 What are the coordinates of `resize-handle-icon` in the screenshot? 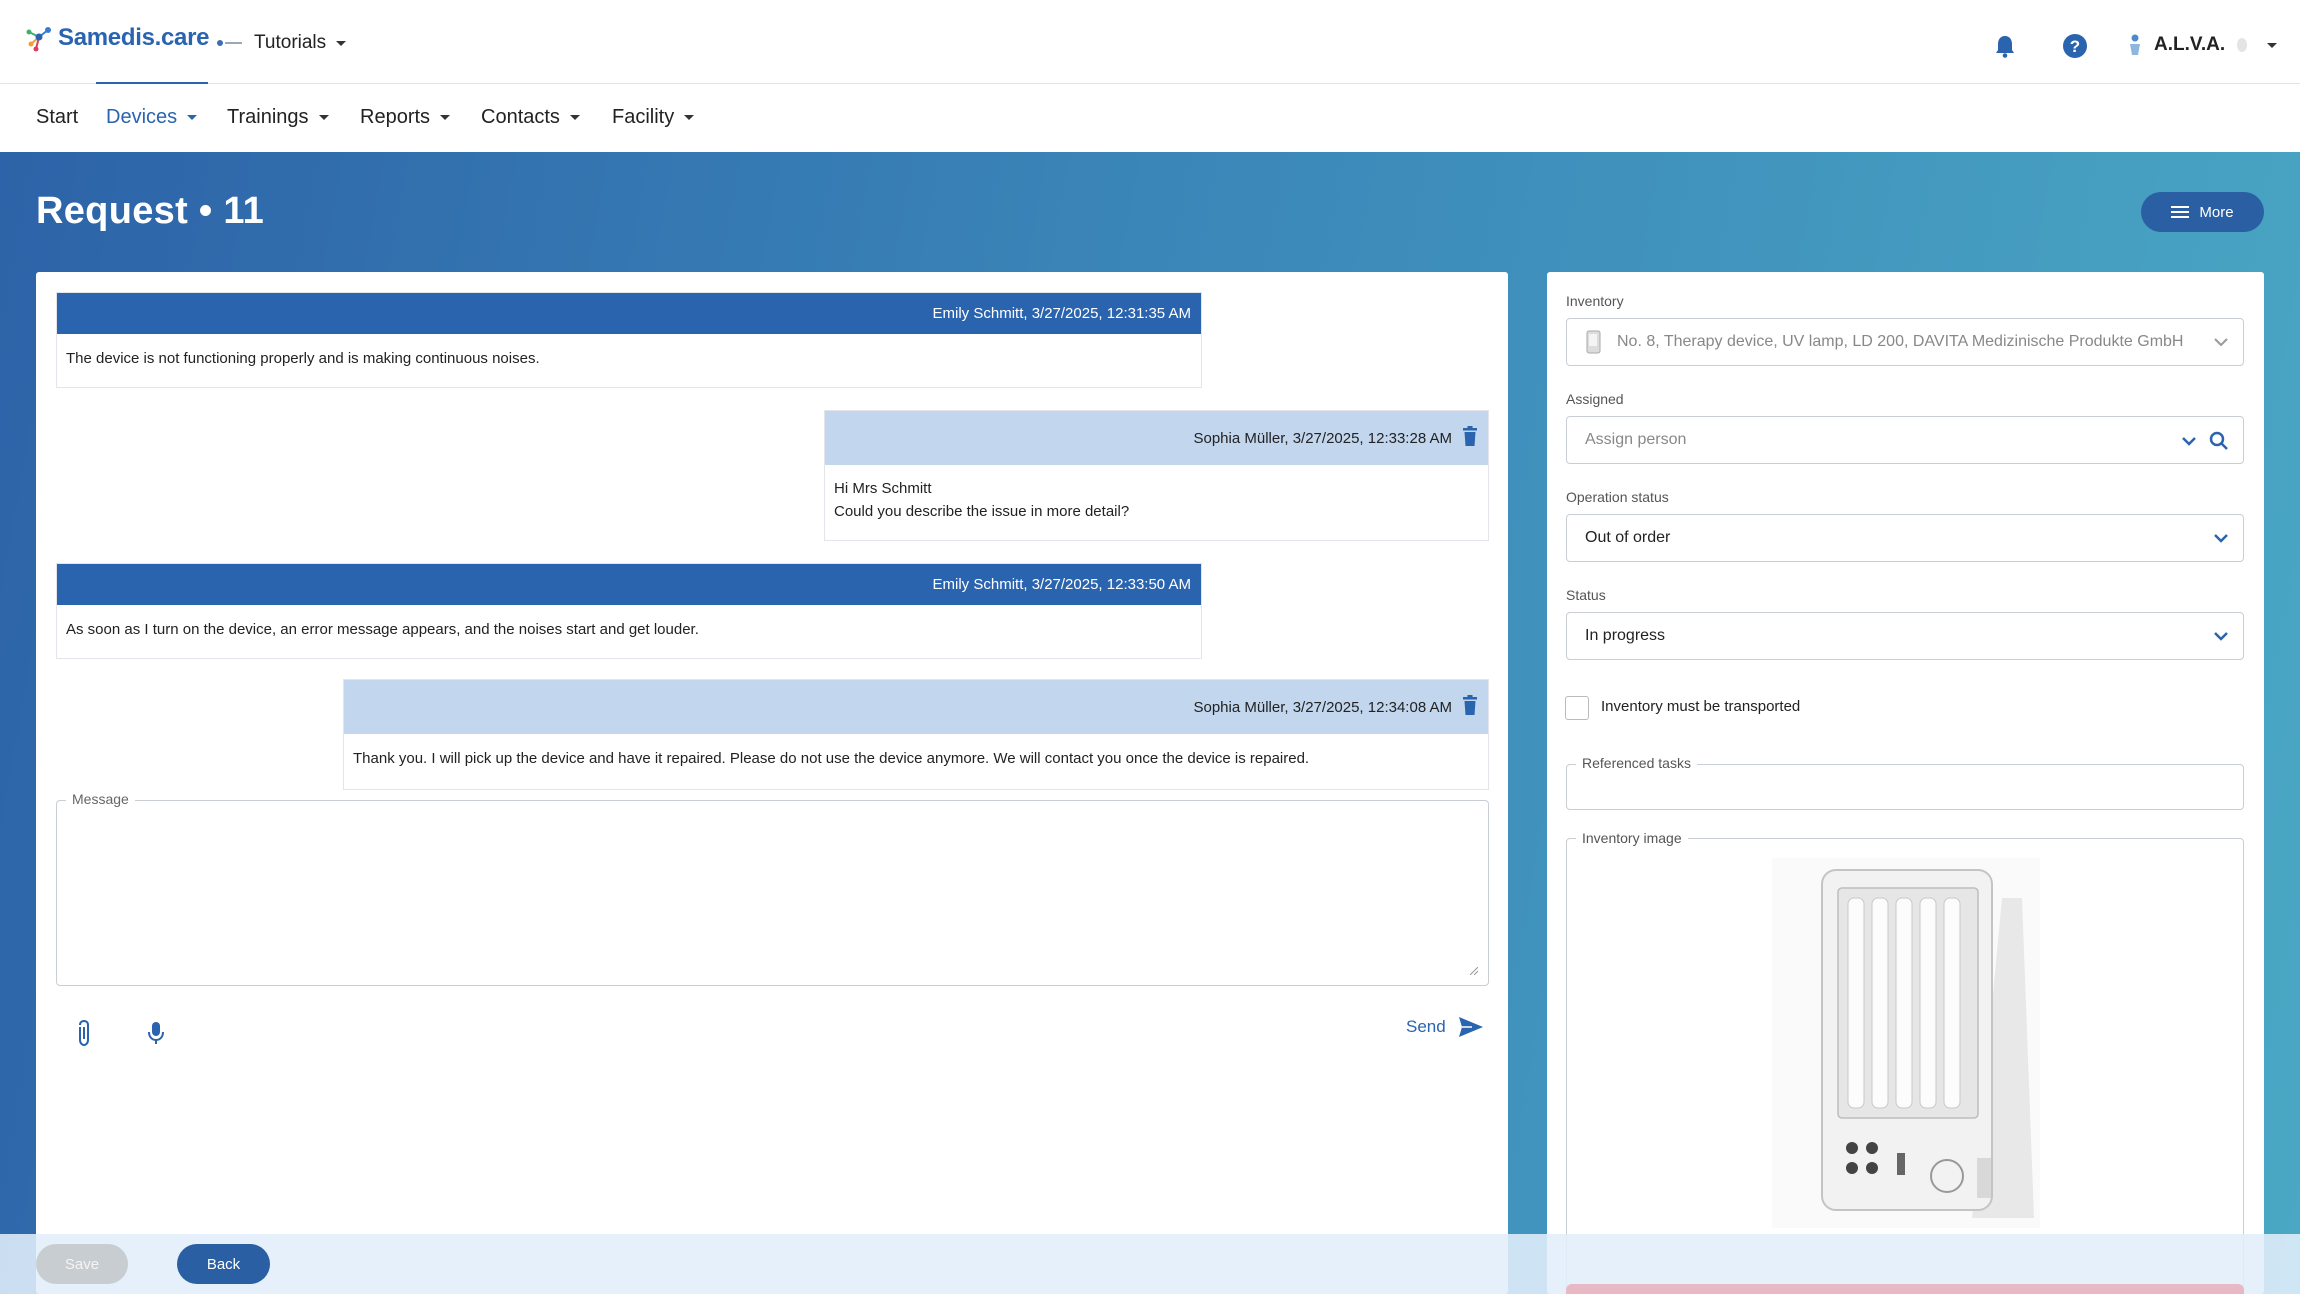 It's located at (1474, 971).